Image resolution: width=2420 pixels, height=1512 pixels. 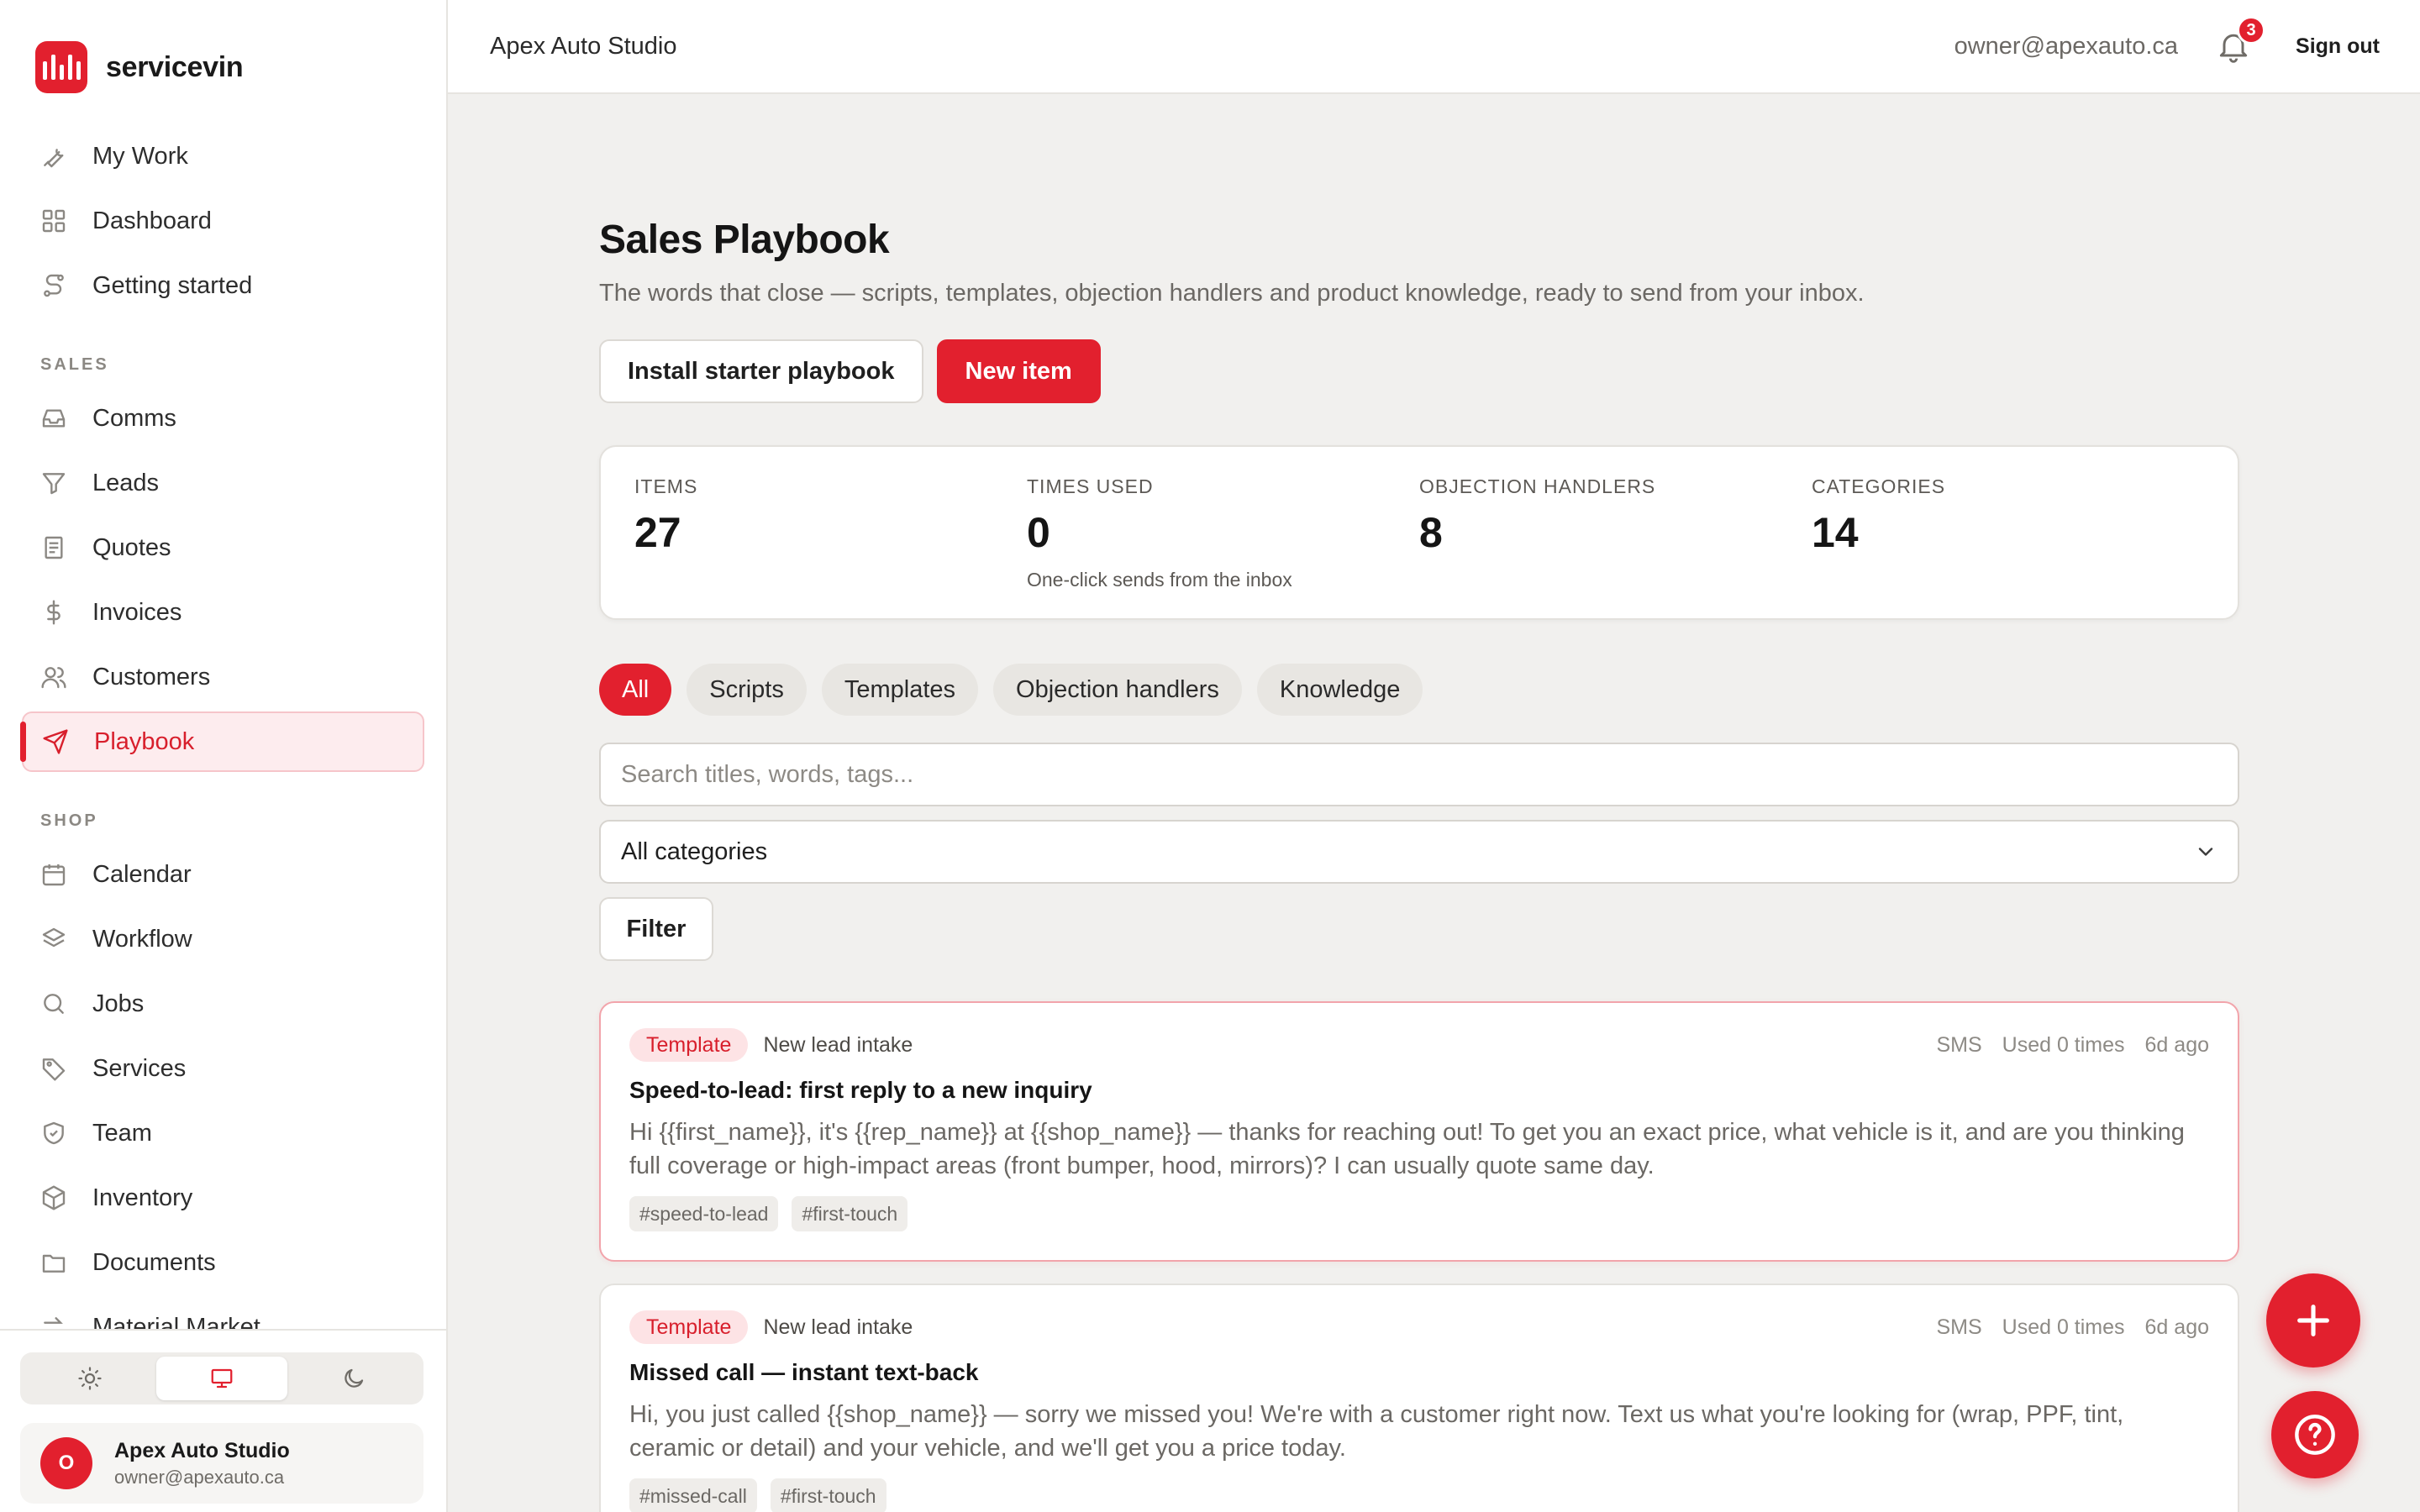 I want to click on stat-value: 0, so click(x=1038, y=532).